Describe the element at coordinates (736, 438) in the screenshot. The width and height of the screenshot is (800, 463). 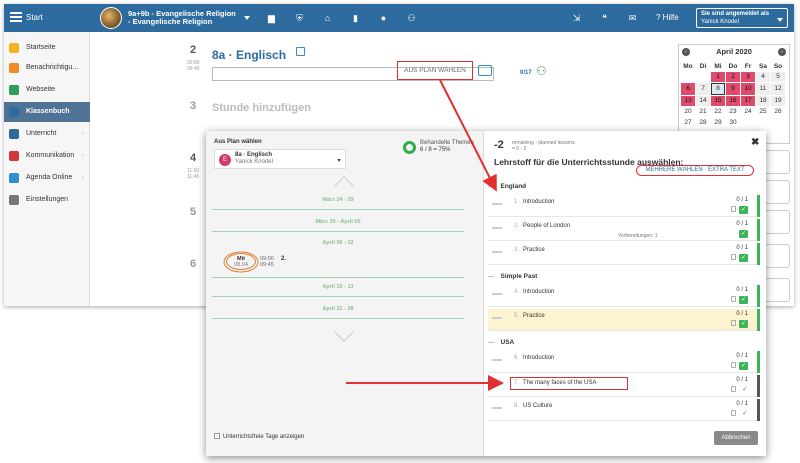
I see `cancel-button: Abbrechen` at that location.